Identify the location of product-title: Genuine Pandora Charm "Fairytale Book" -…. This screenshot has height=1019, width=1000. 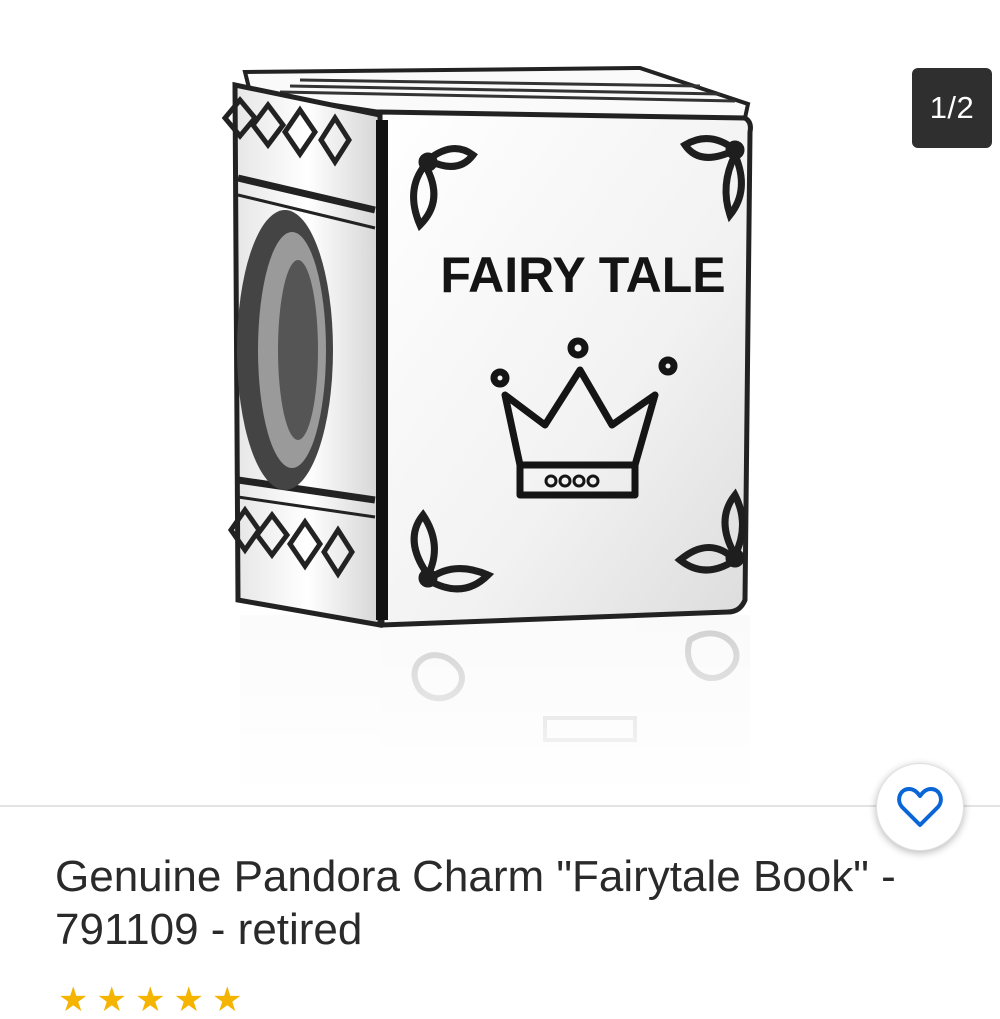
(475, 903).